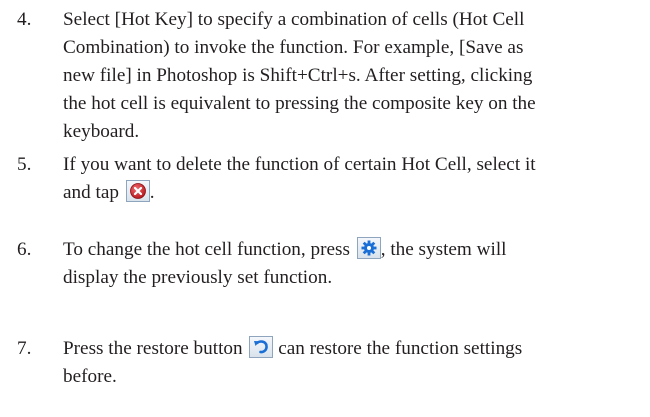  Describe the element at coordinates (152, 192) in the screenshot. I see `text-fragment: .` at that location.